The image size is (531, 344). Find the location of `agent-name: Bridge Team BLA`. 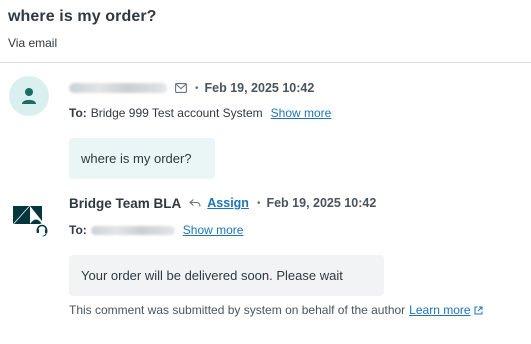

agent-name: Bridge Team BLA is located at coordinates (125, 203).